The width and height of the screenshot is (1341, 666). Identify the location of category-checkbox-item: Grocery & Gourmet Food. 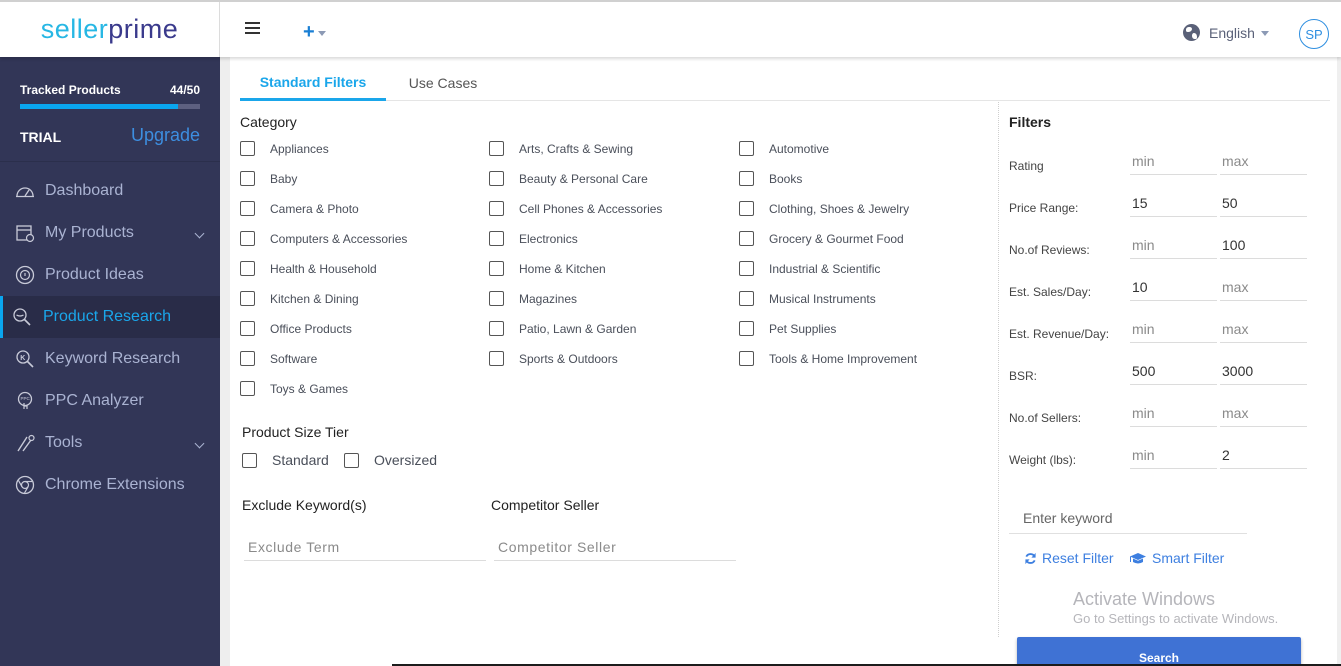
(821, 238).